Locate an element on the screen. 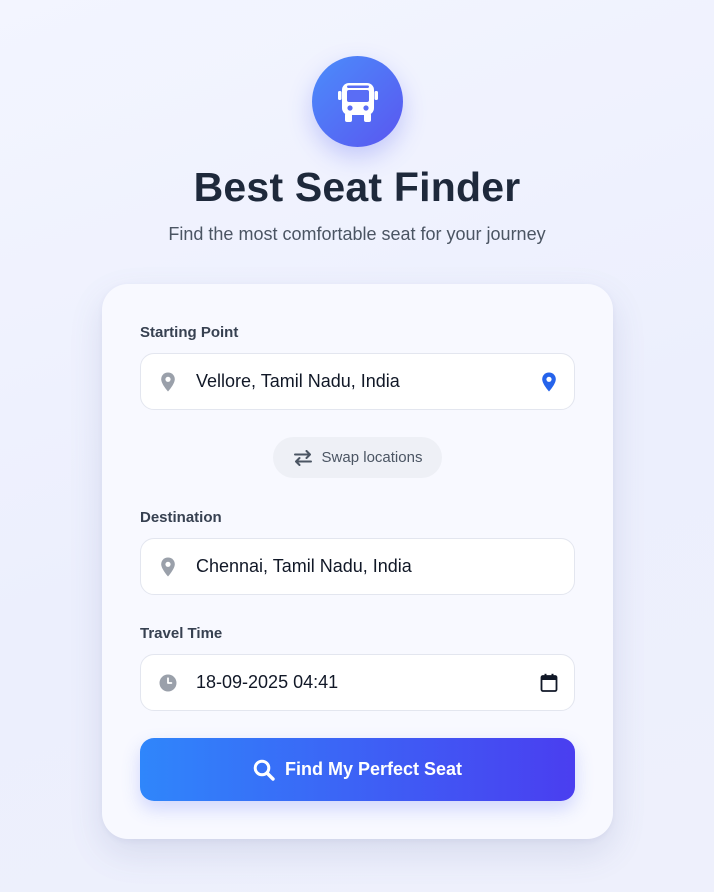  swap-locations-button: Swap locations is located at coordinates (357, 457).